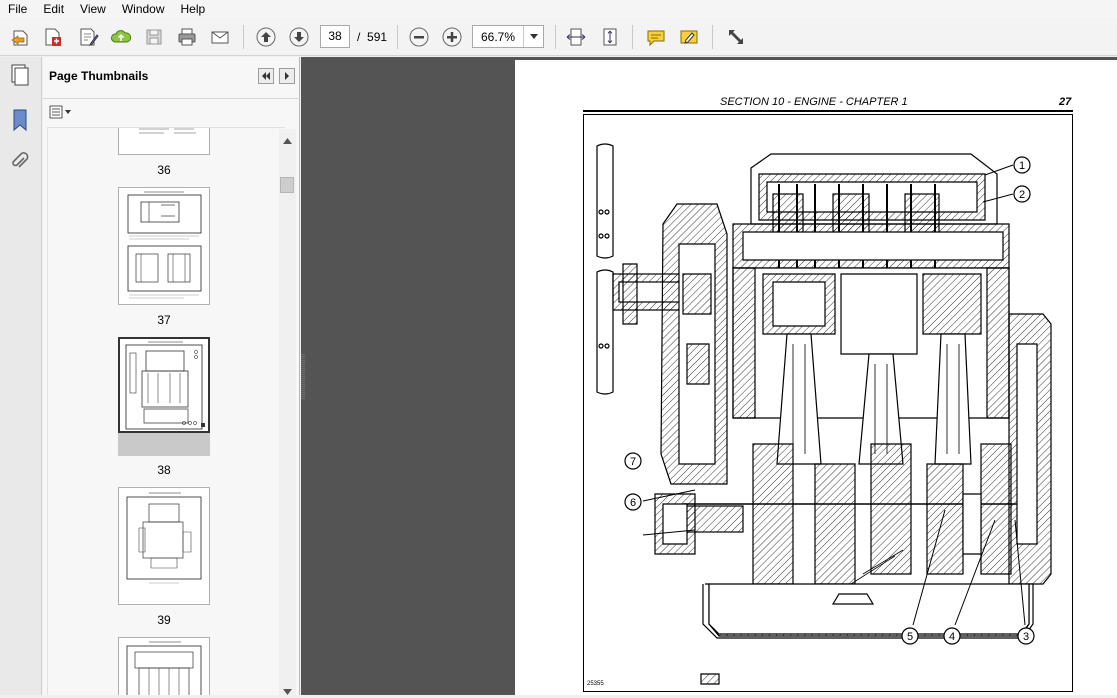 The image size is (1117, 698). Describe the element at coordinates (88, 37) in the screenshot. I see `edit-icon` at that location.